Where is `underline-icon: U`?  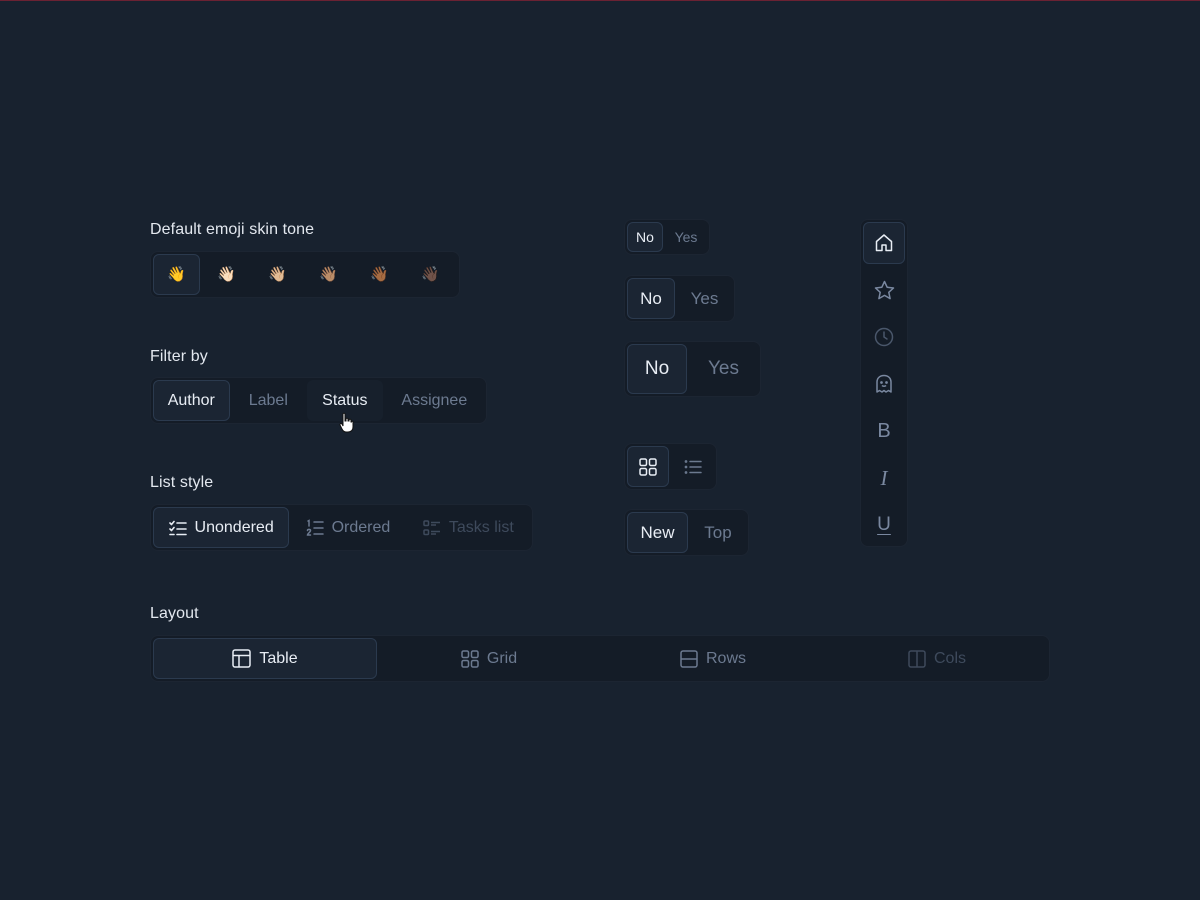
underline-icon: U is located at coordinates (884, 524).